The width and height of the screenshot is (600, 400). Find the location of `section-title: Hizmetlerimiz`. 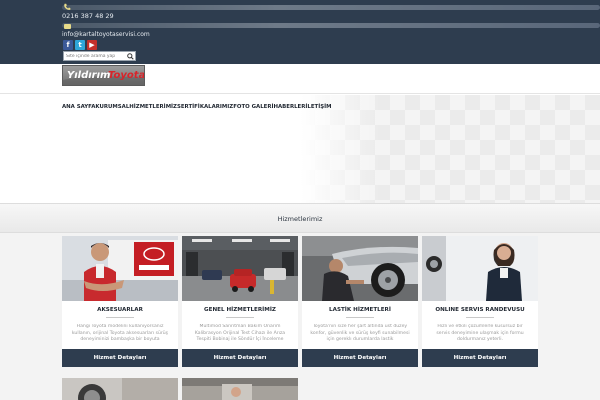

section-title: Hizmetlerimiz is located at coordinates (300, 219).